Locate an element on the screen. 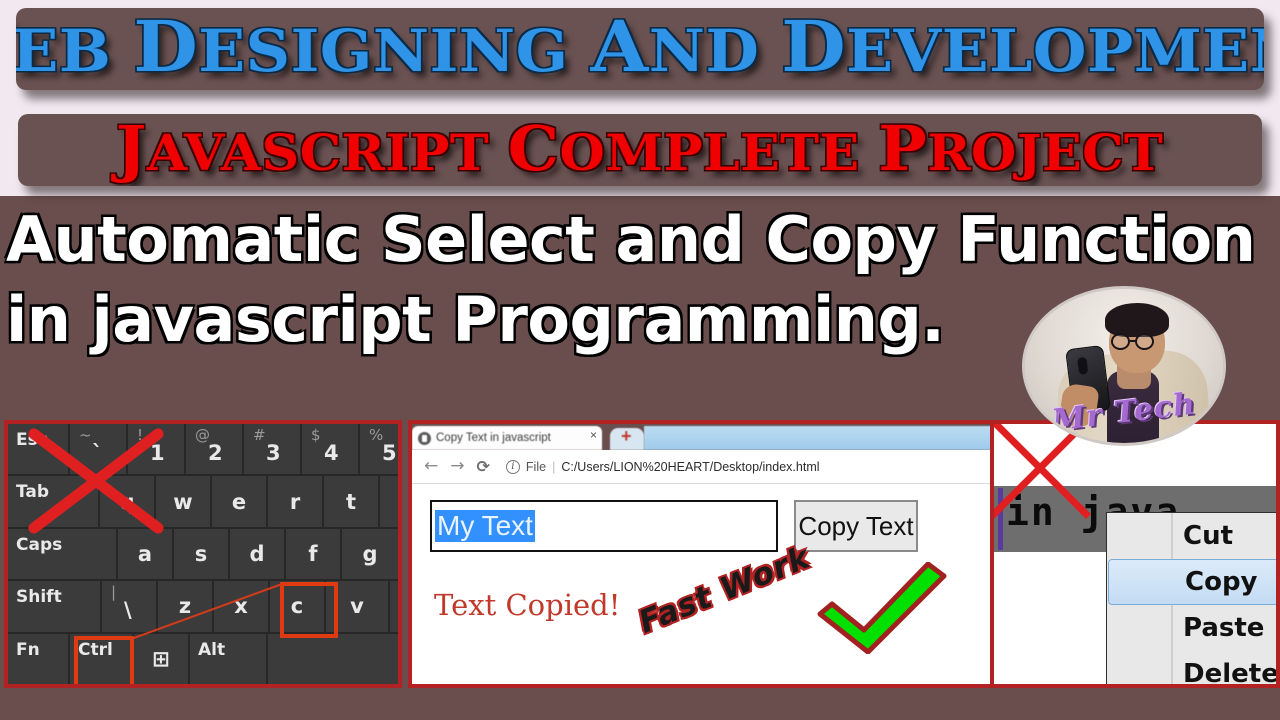 This screenshot has height=720, width=1280. key-d: d is located at coordinates (258, 554).